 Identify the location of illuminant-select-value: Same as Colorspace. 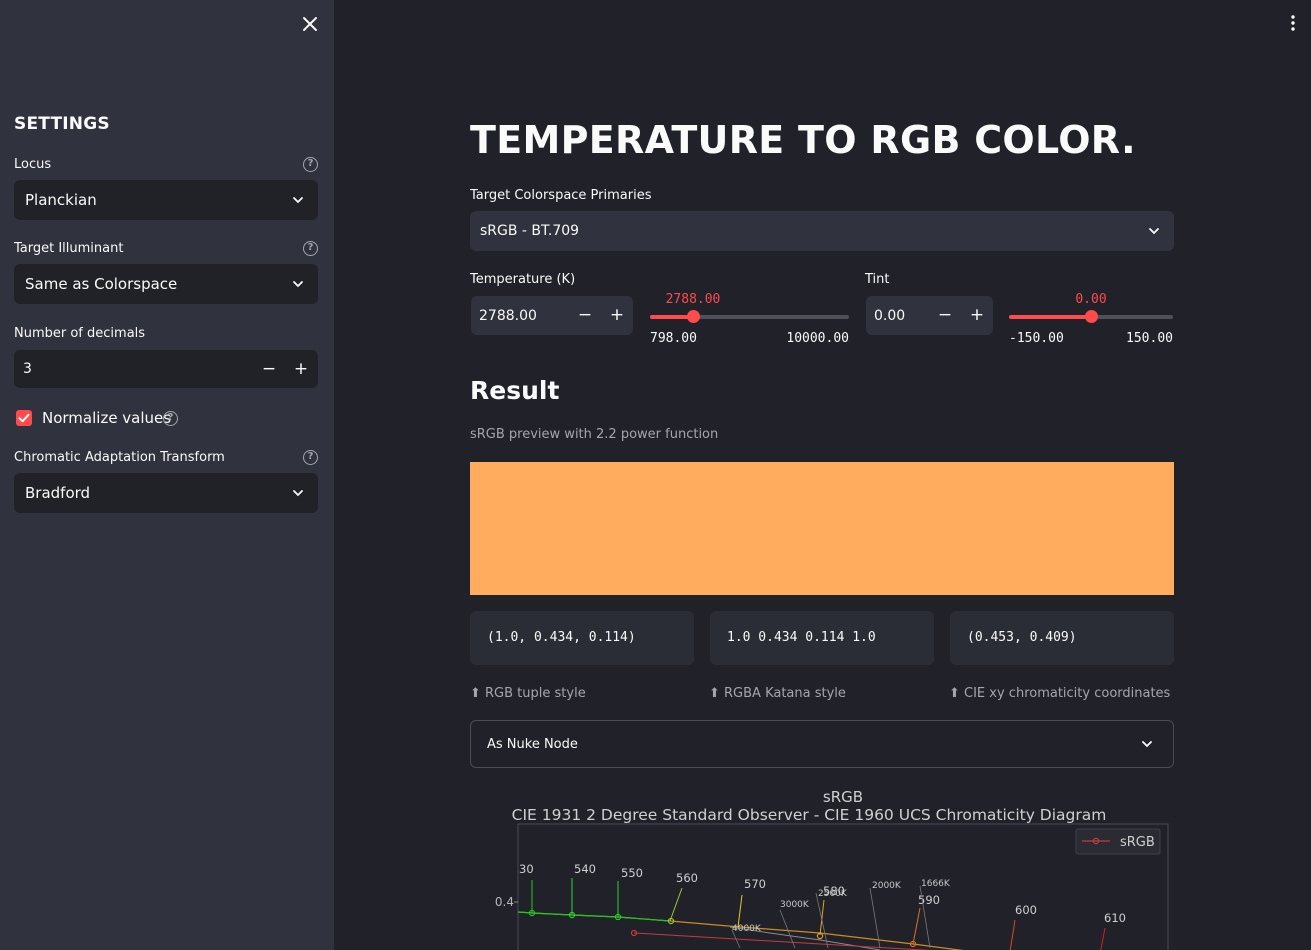
(101, 284).